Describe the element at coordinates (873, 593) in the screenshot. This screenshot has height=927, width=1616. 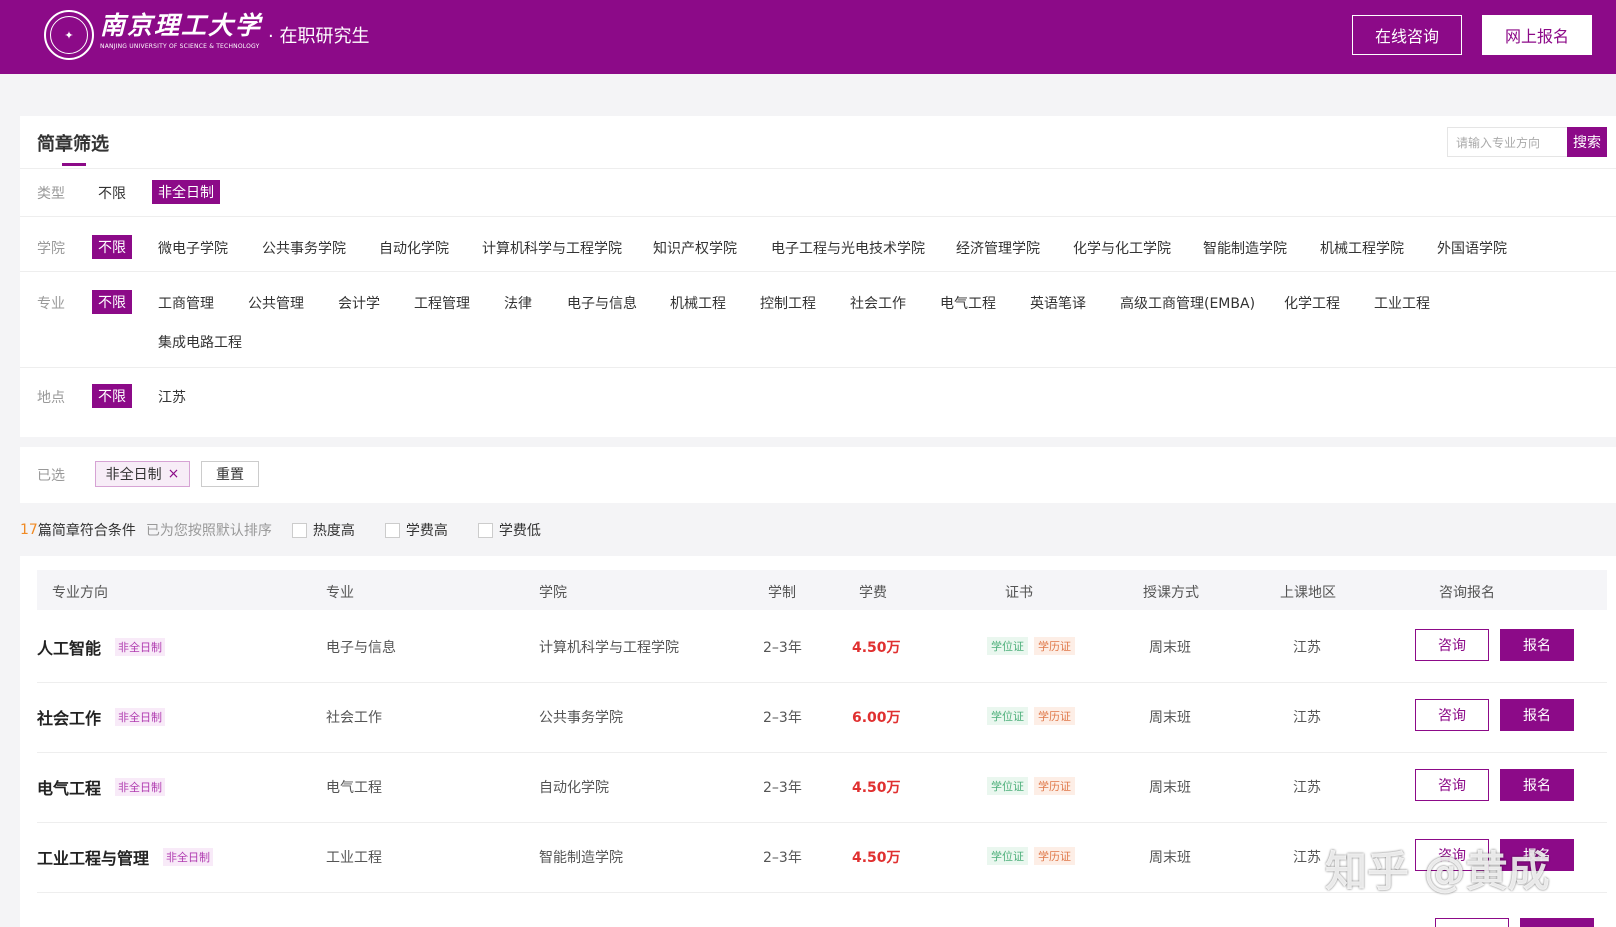
I see `column-header: 学费` at that location.